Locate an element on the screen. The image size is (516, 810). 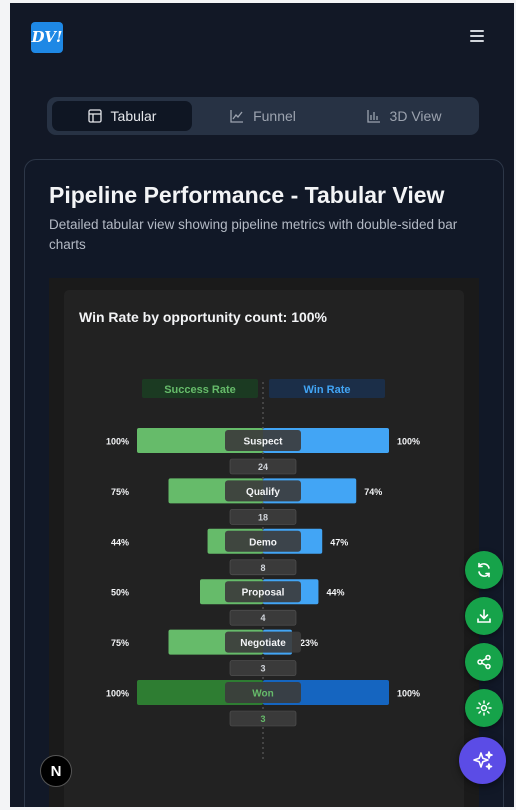
share-icon is located at coordinates (484, 662).